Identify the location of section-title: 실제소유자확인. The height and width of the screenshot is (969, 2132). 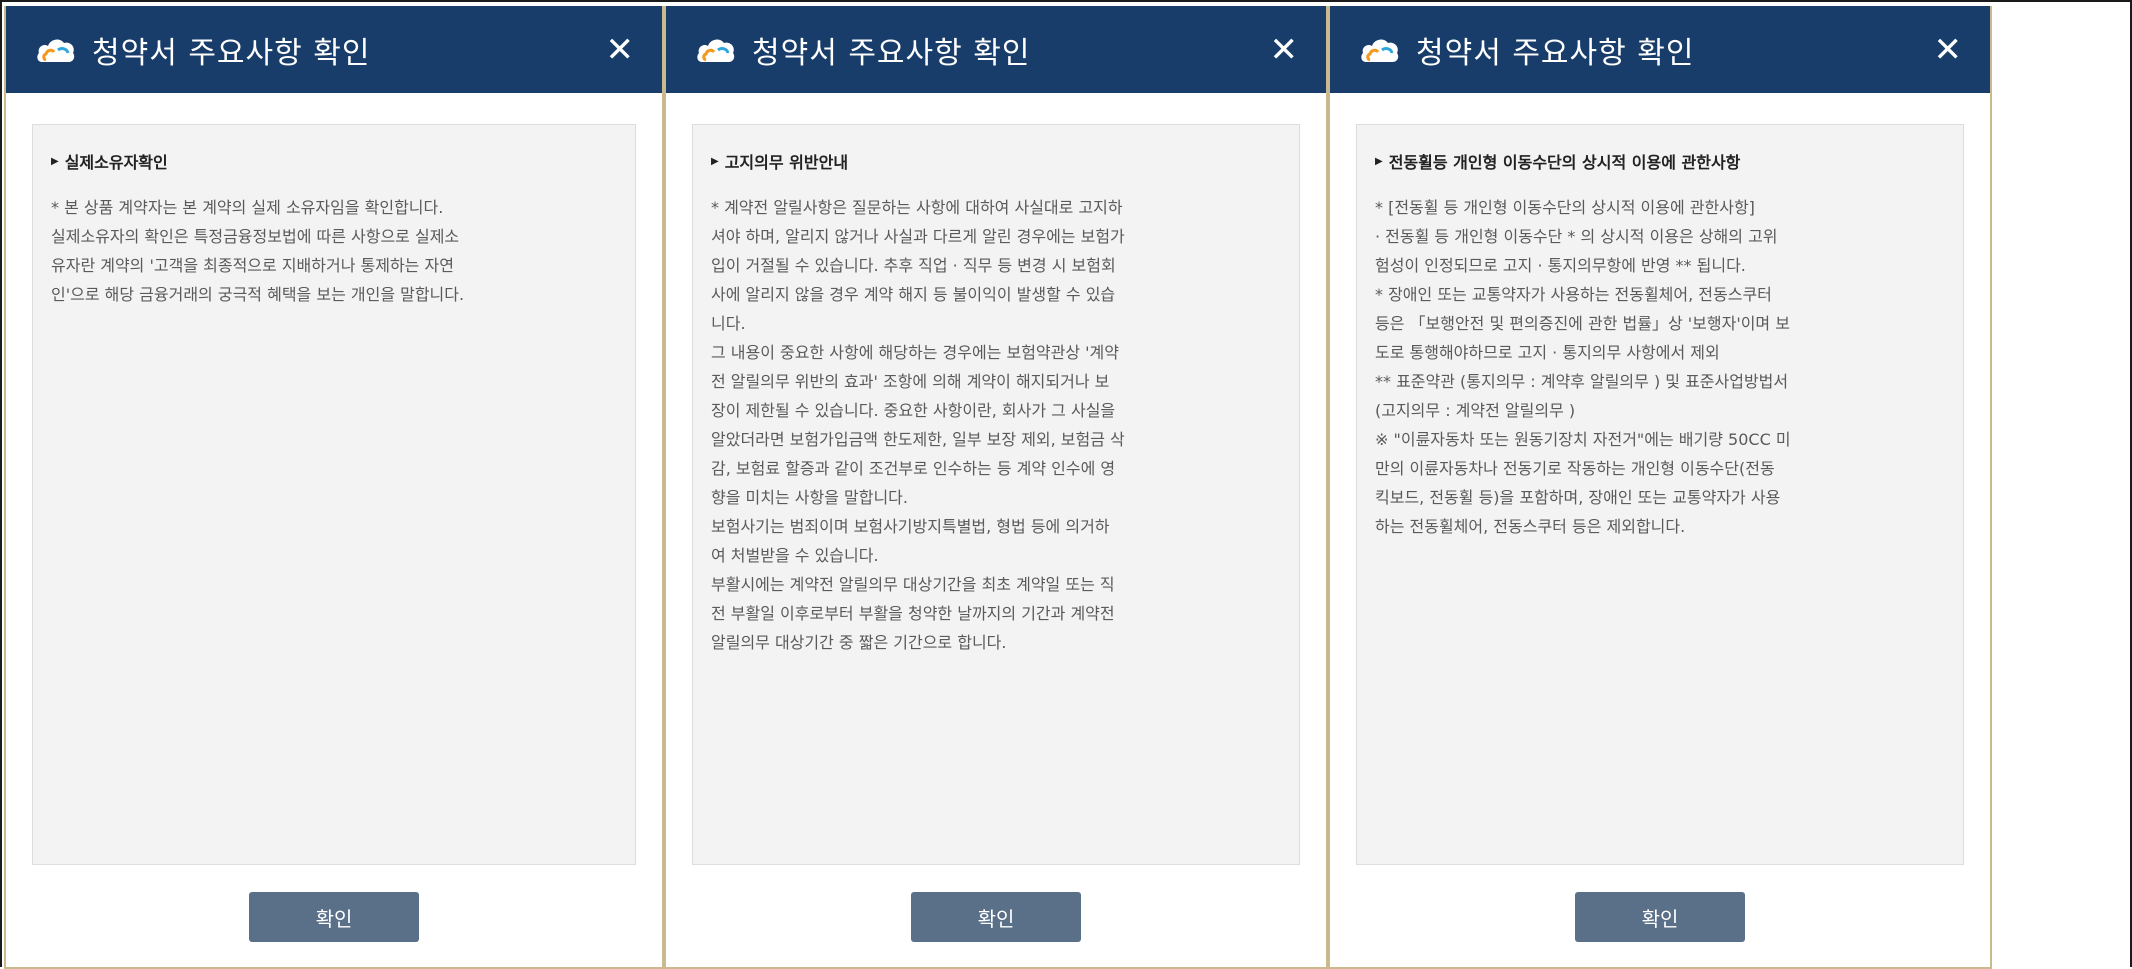
(116, 162).